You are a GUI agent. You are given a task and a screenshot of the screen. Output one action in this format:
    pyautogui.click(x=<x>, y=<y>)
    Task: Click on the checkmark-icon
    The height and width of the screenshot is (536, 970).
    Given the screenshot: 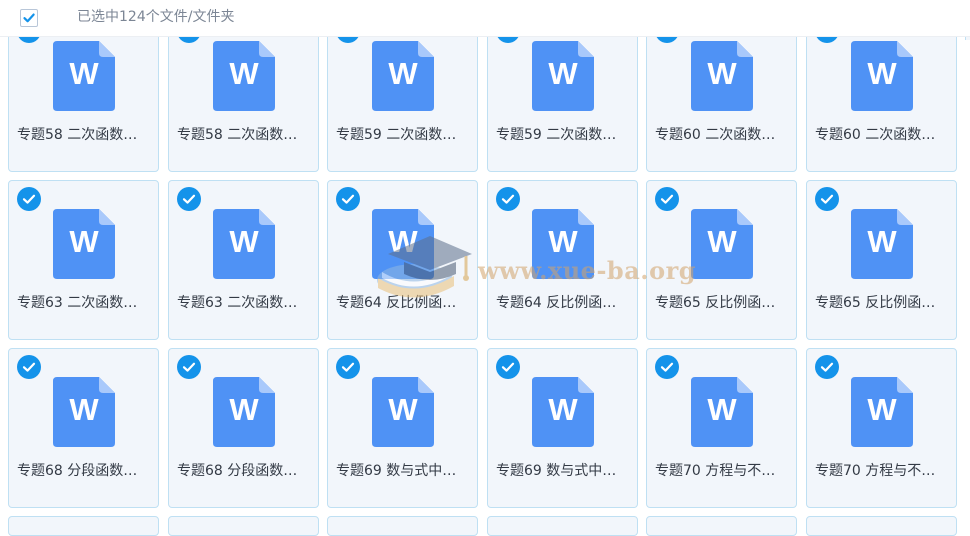 What is the action you would take?
    pyautogui.click(x=29, y=18)
    